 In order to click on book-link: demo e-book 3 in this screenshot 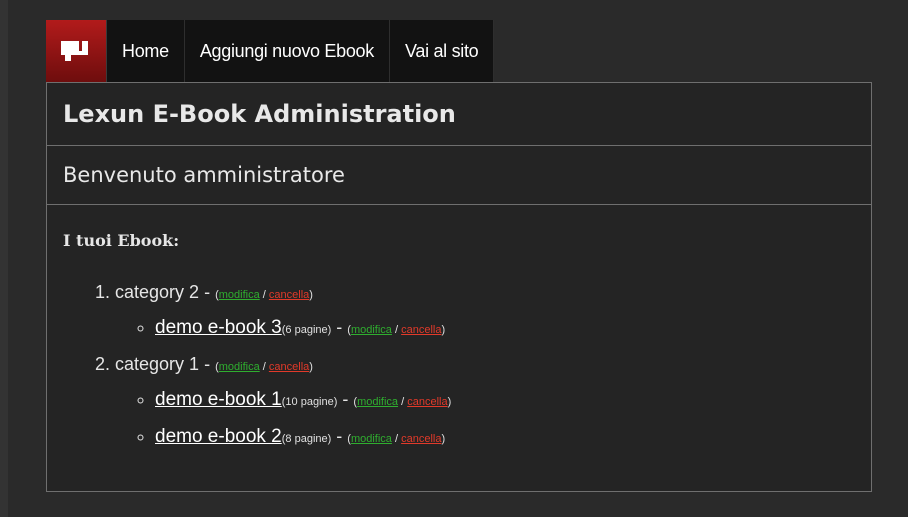, I will do `click(218, 327)`.